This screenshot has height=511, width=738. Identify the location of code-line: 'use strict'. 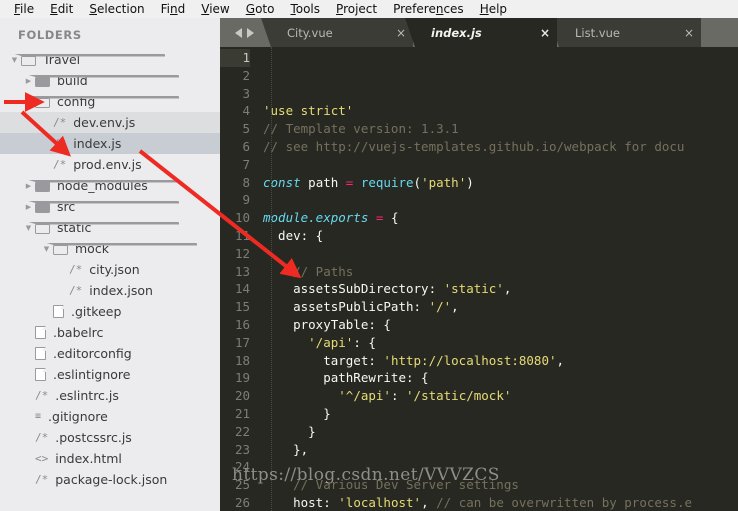
(500, 111).